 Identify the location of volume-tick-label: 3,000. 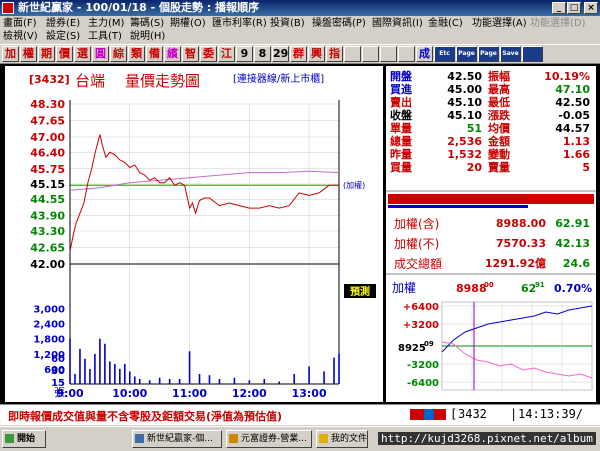
(49, 310).